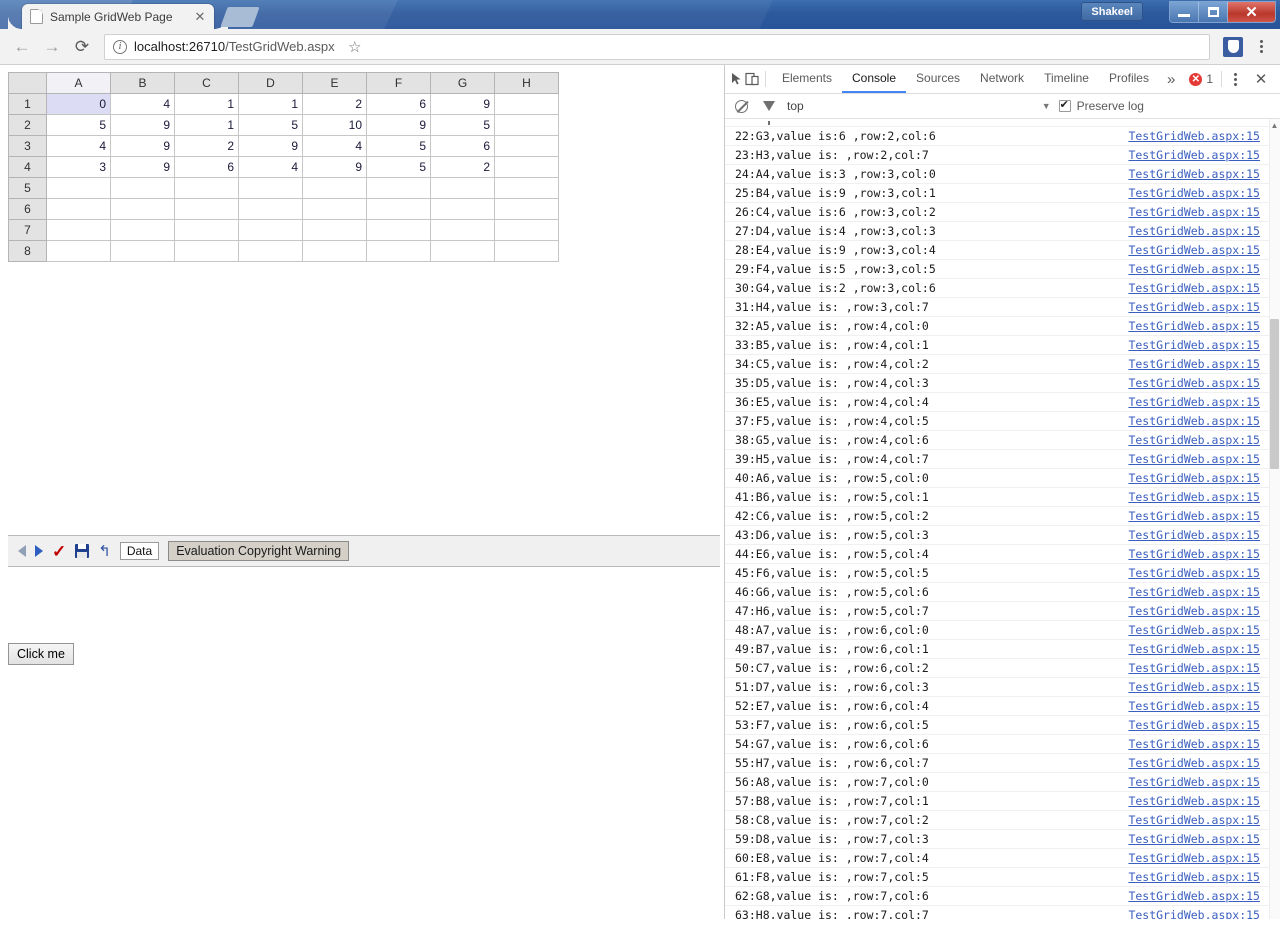 The image size is (1280, 926). What do you see at coordinates (334, 125) in the screenshot?
I see `cell-e2: 10` at bounding box center [334, 125].